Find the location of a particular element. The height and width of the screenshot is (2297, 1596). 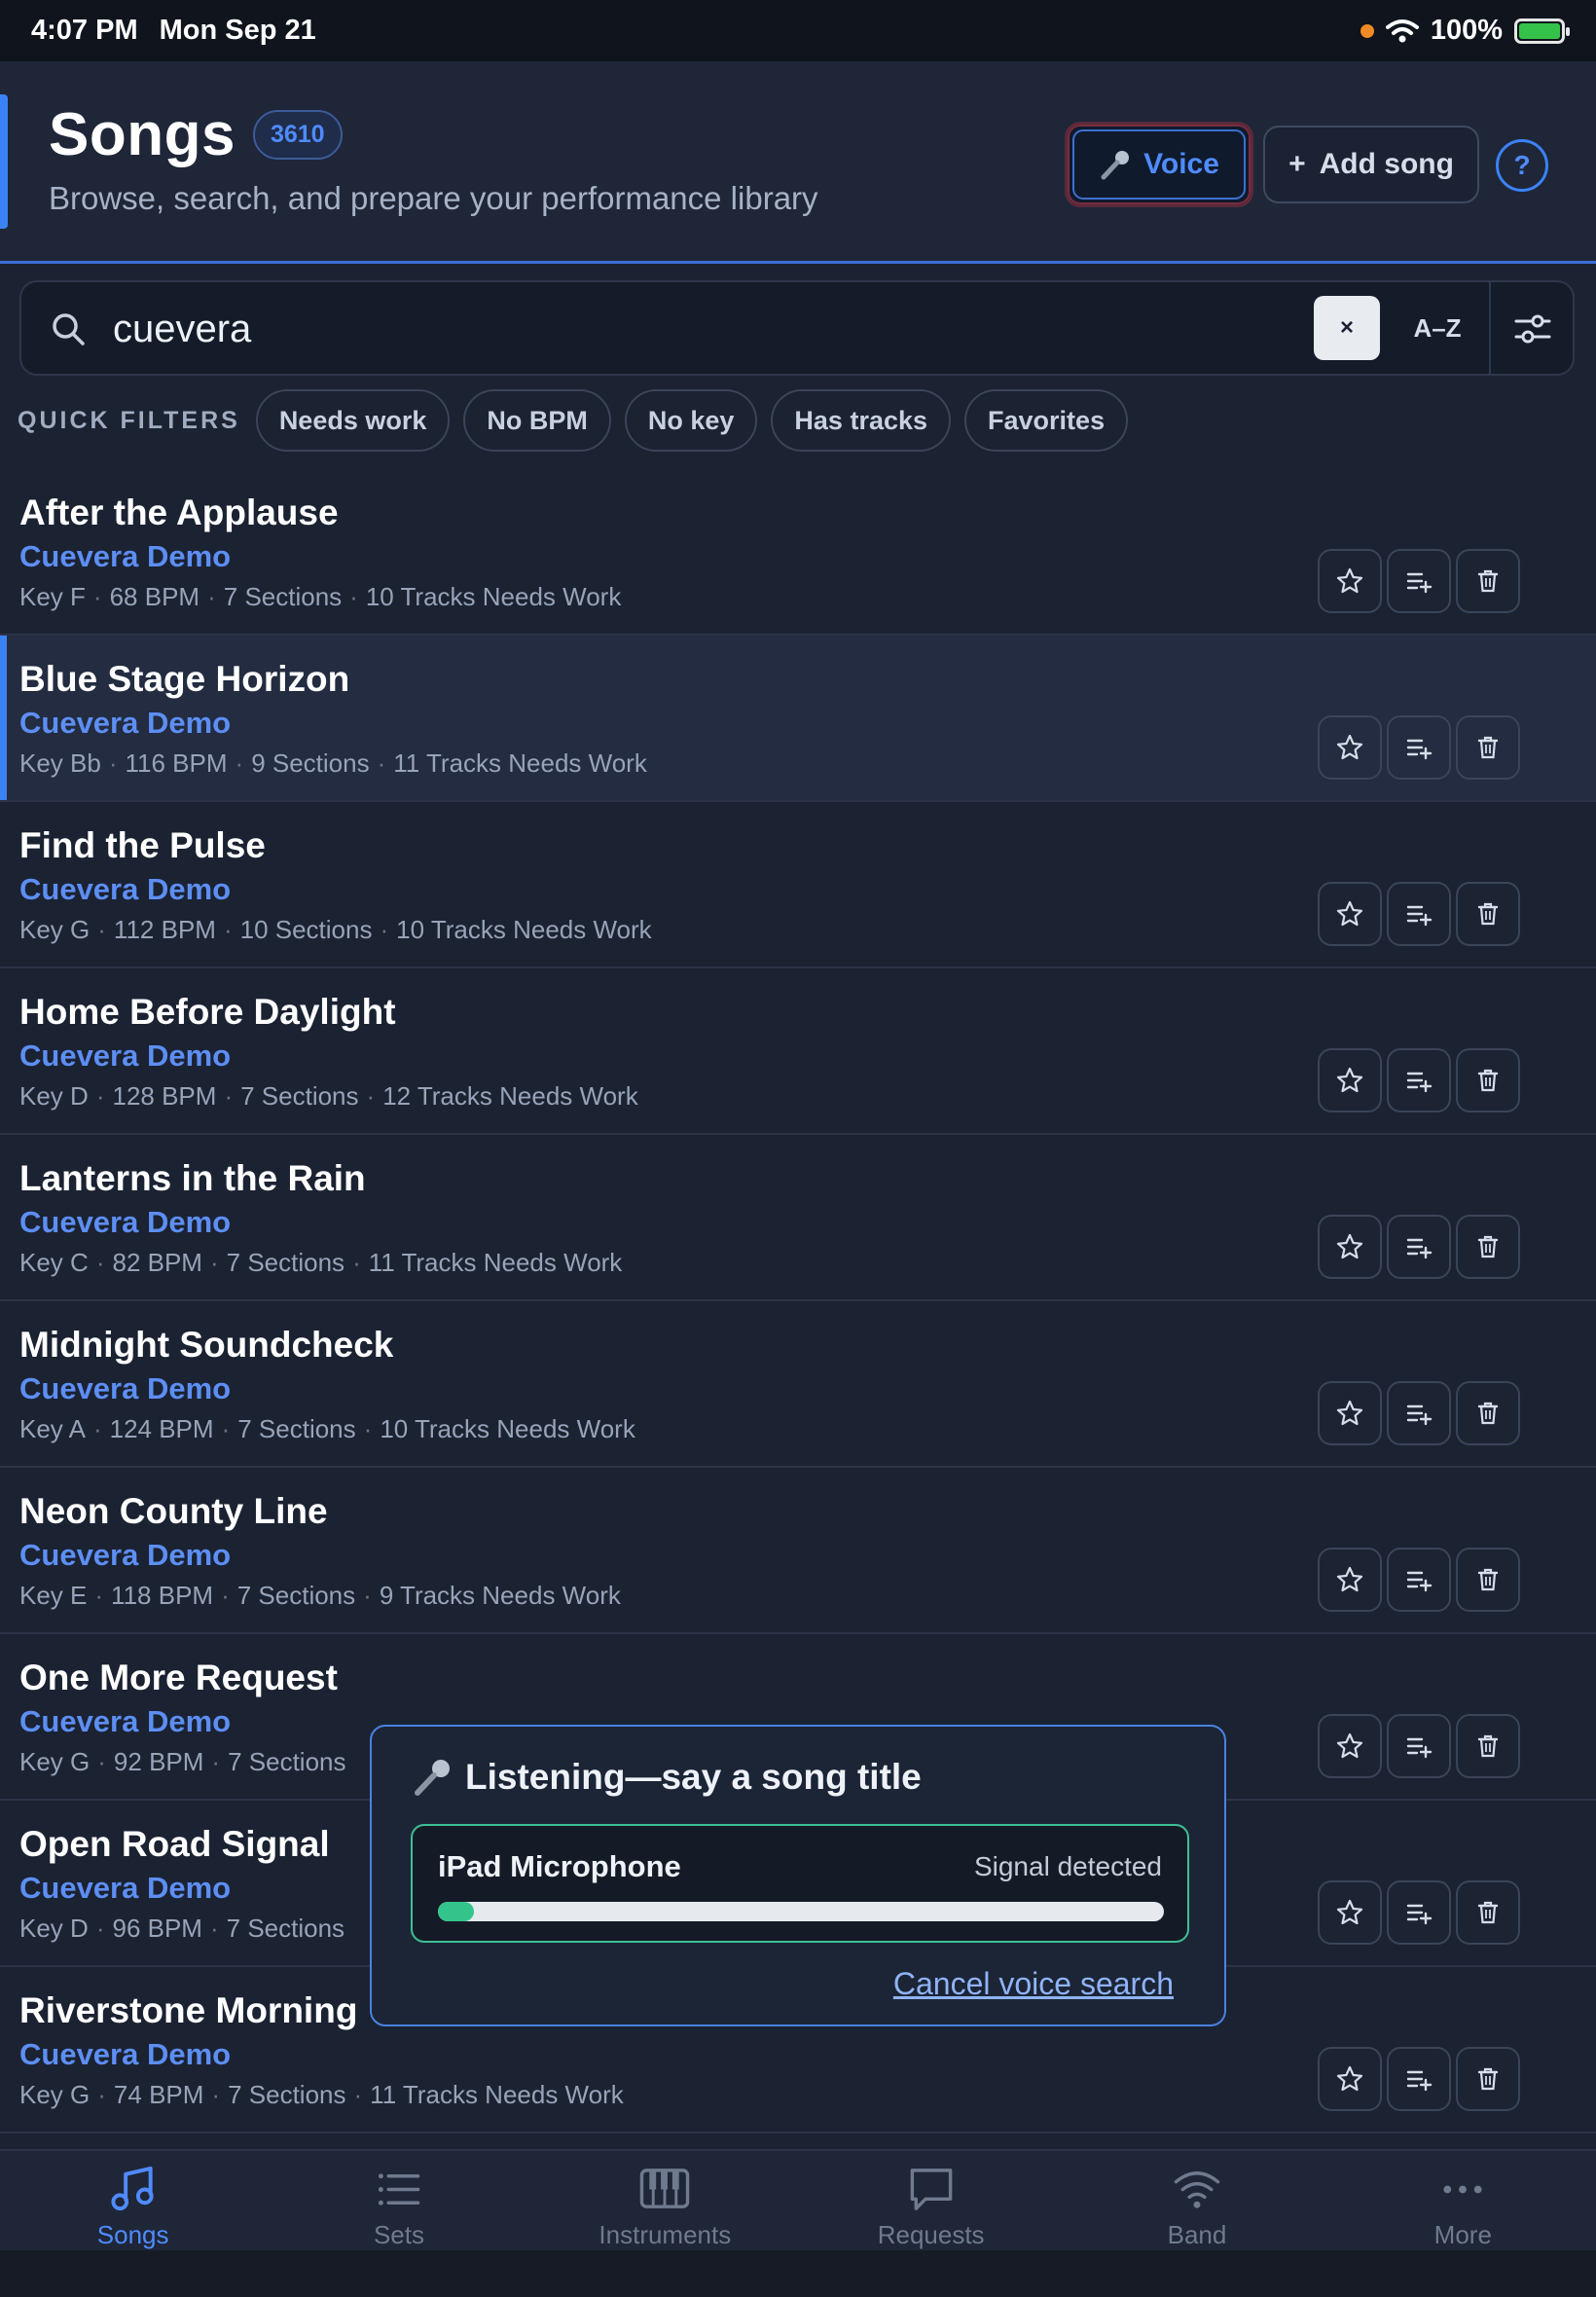

battery-percent: 100% is located at coordinates (1466, 30).